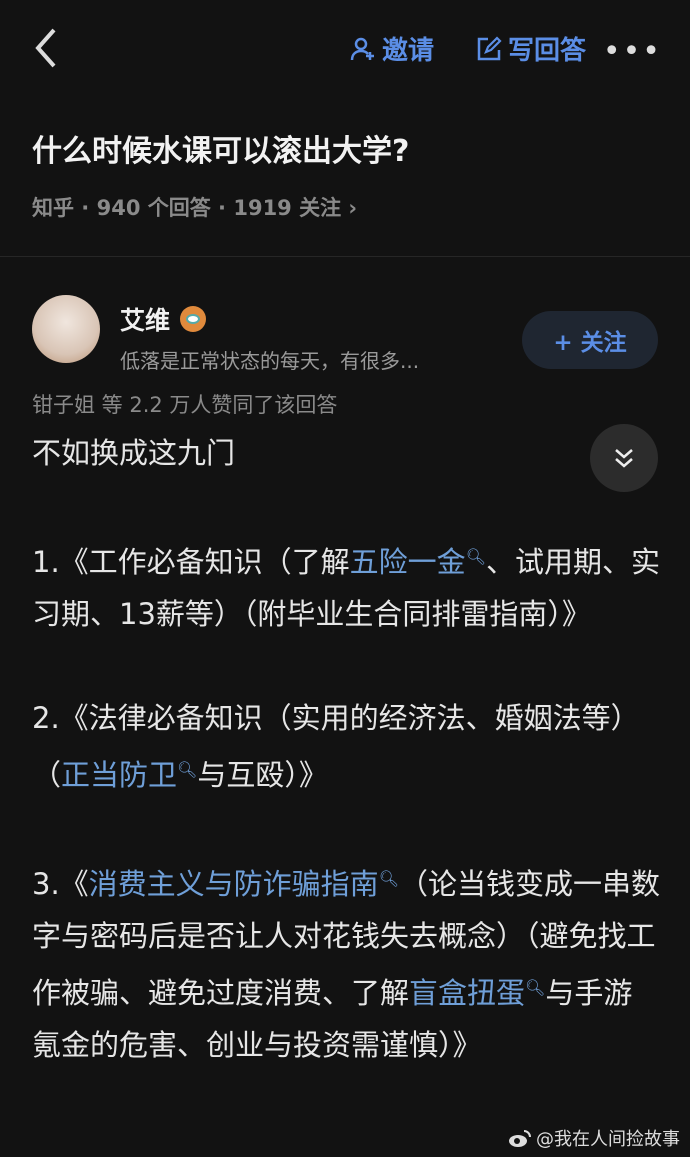 This screenshot has width=690, height=1157. What do you see at coordinates (590, 340) in the screenshot?
I see `follow-button: + 关注` at bounding box center [590, 340].